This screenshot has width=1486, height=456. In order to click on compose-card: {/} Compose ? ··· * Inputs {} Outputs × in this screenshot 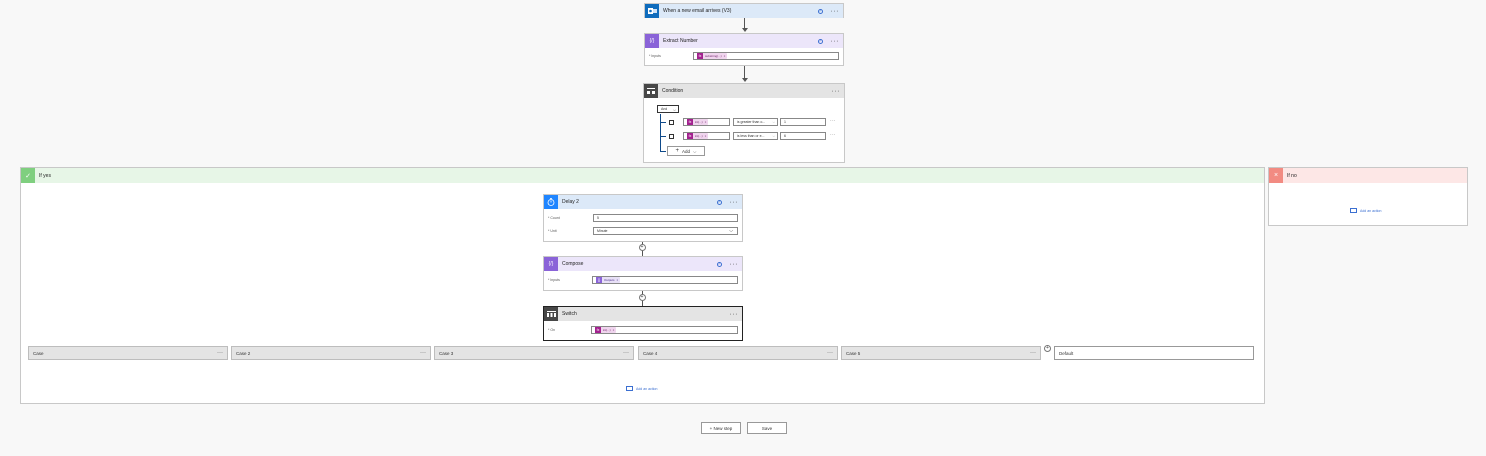, I will do `click(643, 273)`.